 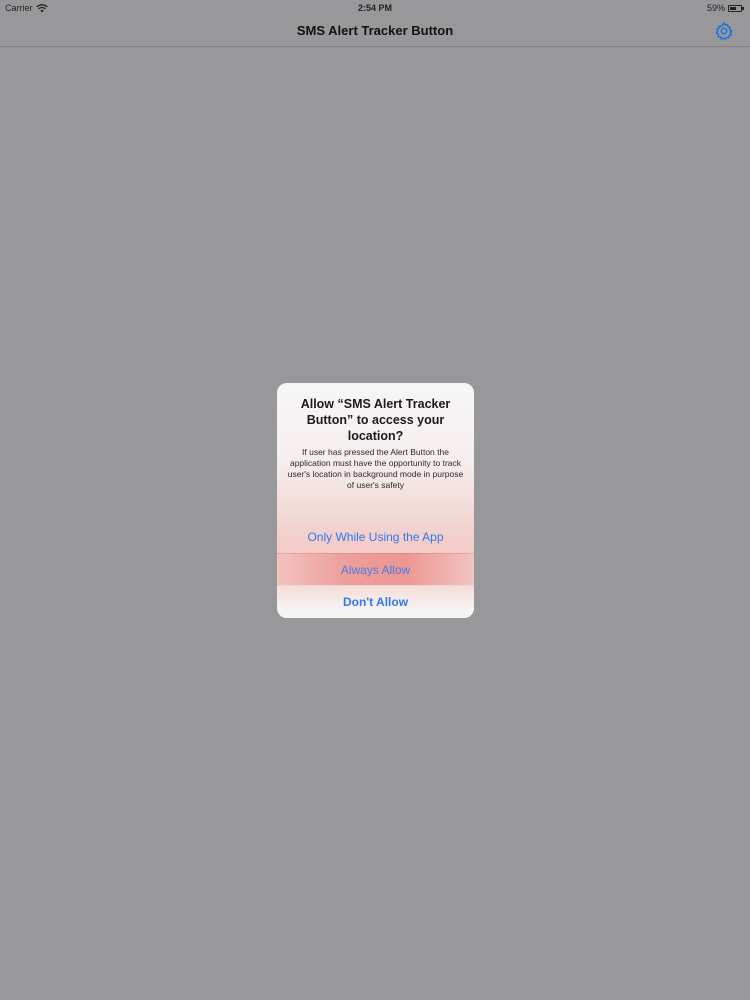 I want to click on page-title: SMS Alert Tracker Button, so click(x=375, y=30).